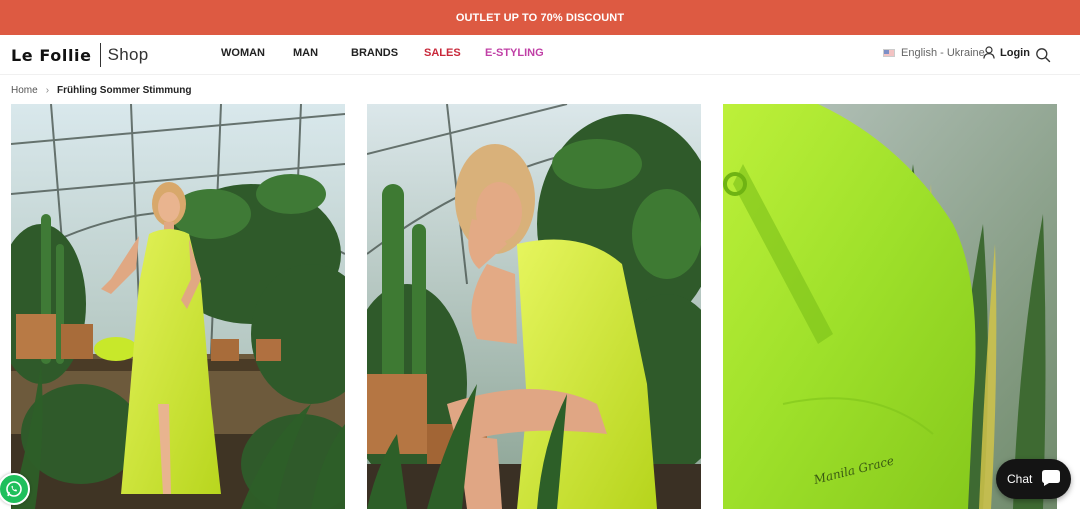 The width and height of the screenshot is (1080, 509). What do you see at coordinates (124, 90) in the screenshot?
I see `breadcrumb-current: Frühling Sommer Stimmung` at bounding box center [124, 90].